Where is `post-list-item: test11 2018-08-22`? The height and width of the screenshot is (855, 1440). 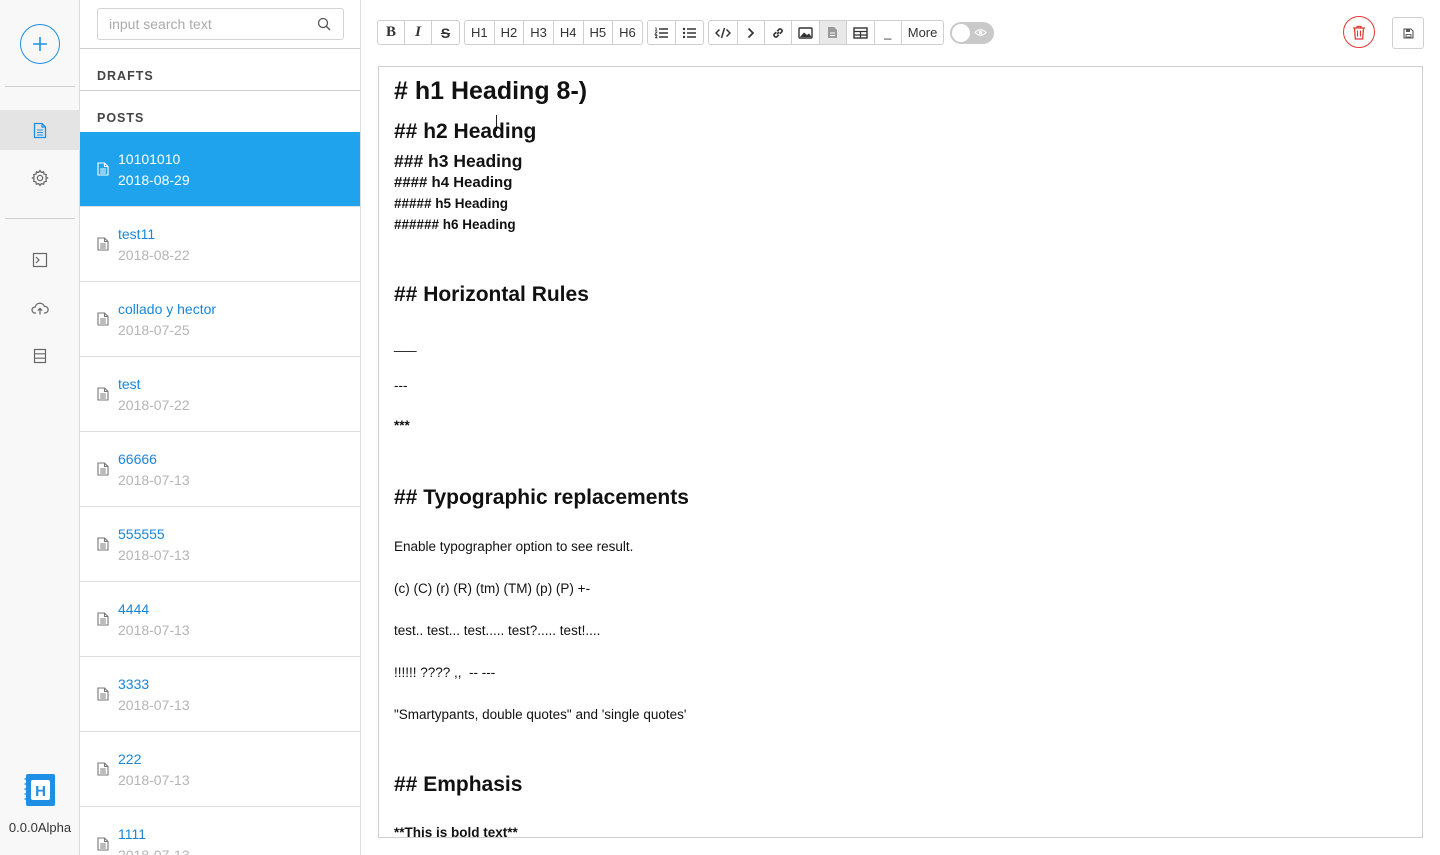
post-list-item: test11 2018-08-22 is located at coordinates (220, 244).